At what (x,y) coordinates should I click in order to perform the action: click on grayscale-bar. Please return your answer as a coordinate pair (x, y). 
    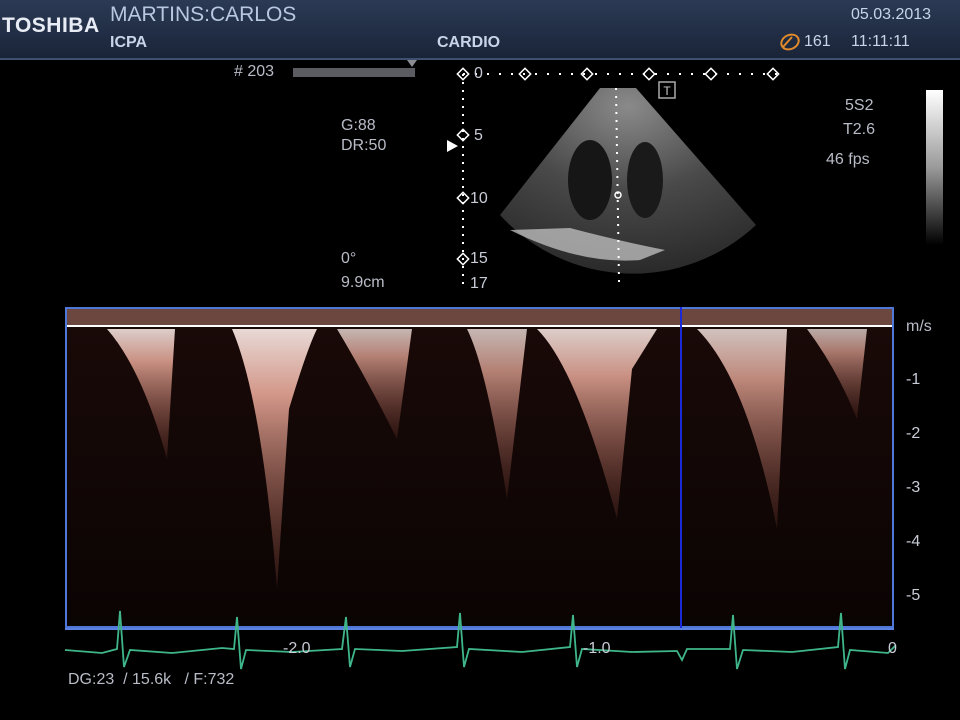
    Looking at the image, I should click on (934, 167).